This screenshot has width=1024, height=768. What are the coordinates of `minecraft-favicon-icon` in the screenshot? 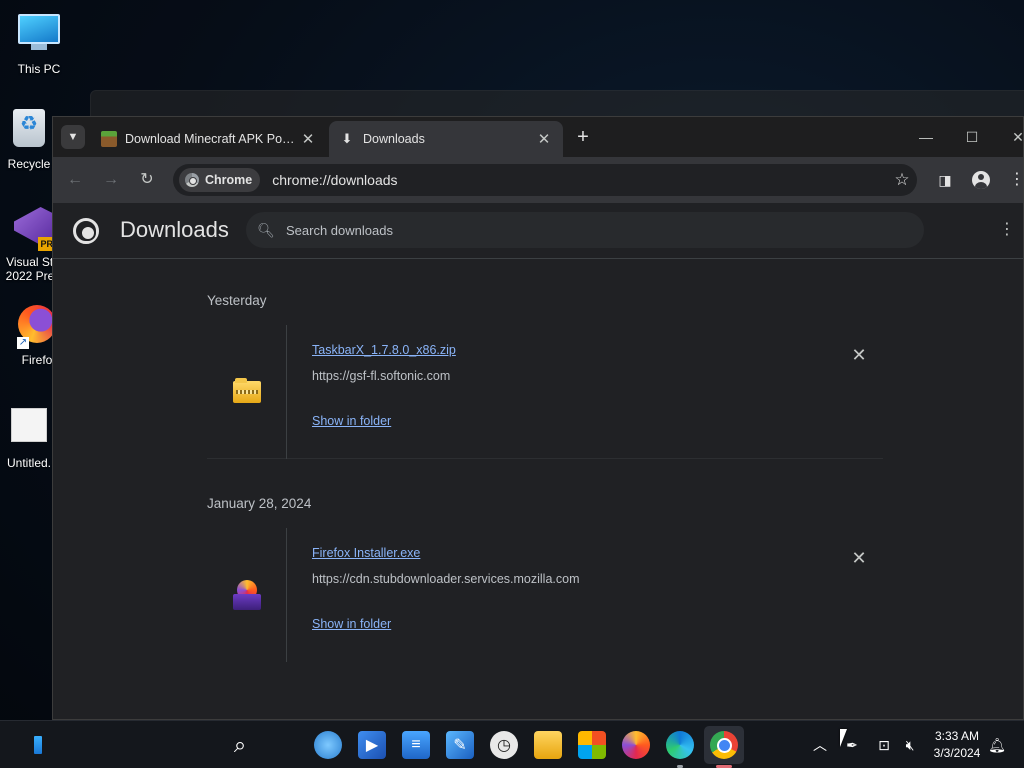 It's located at (109, 139).